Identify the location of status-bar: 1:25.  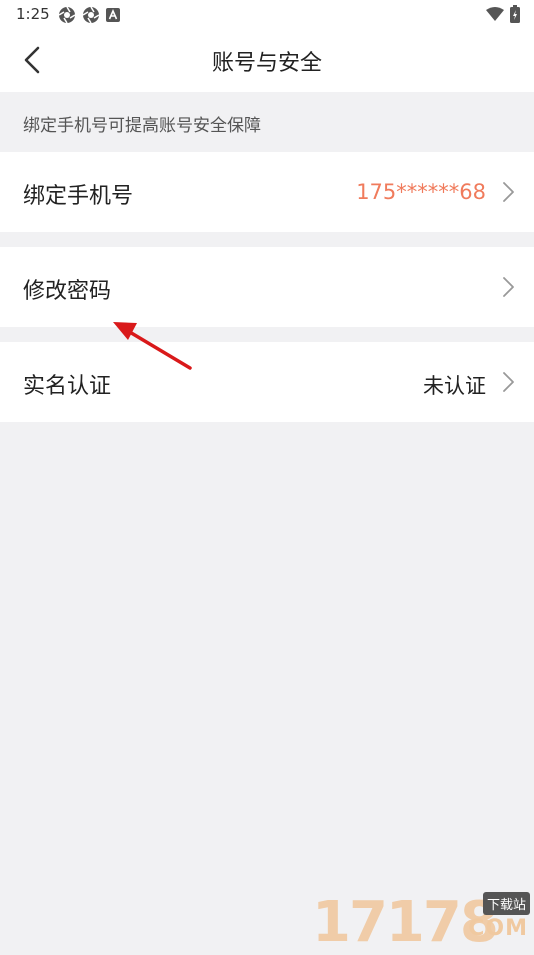
(267, 14).